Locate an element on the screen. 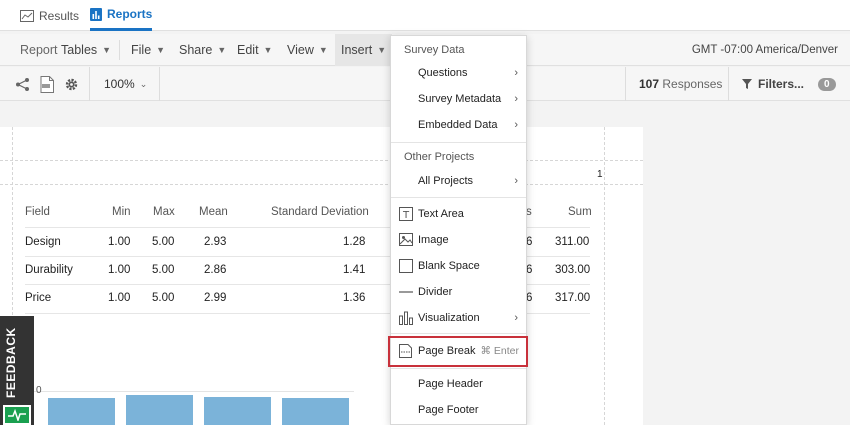 The image size is (850, 425). filters-button: Filters... 0 is located at coordinates (789, 84).